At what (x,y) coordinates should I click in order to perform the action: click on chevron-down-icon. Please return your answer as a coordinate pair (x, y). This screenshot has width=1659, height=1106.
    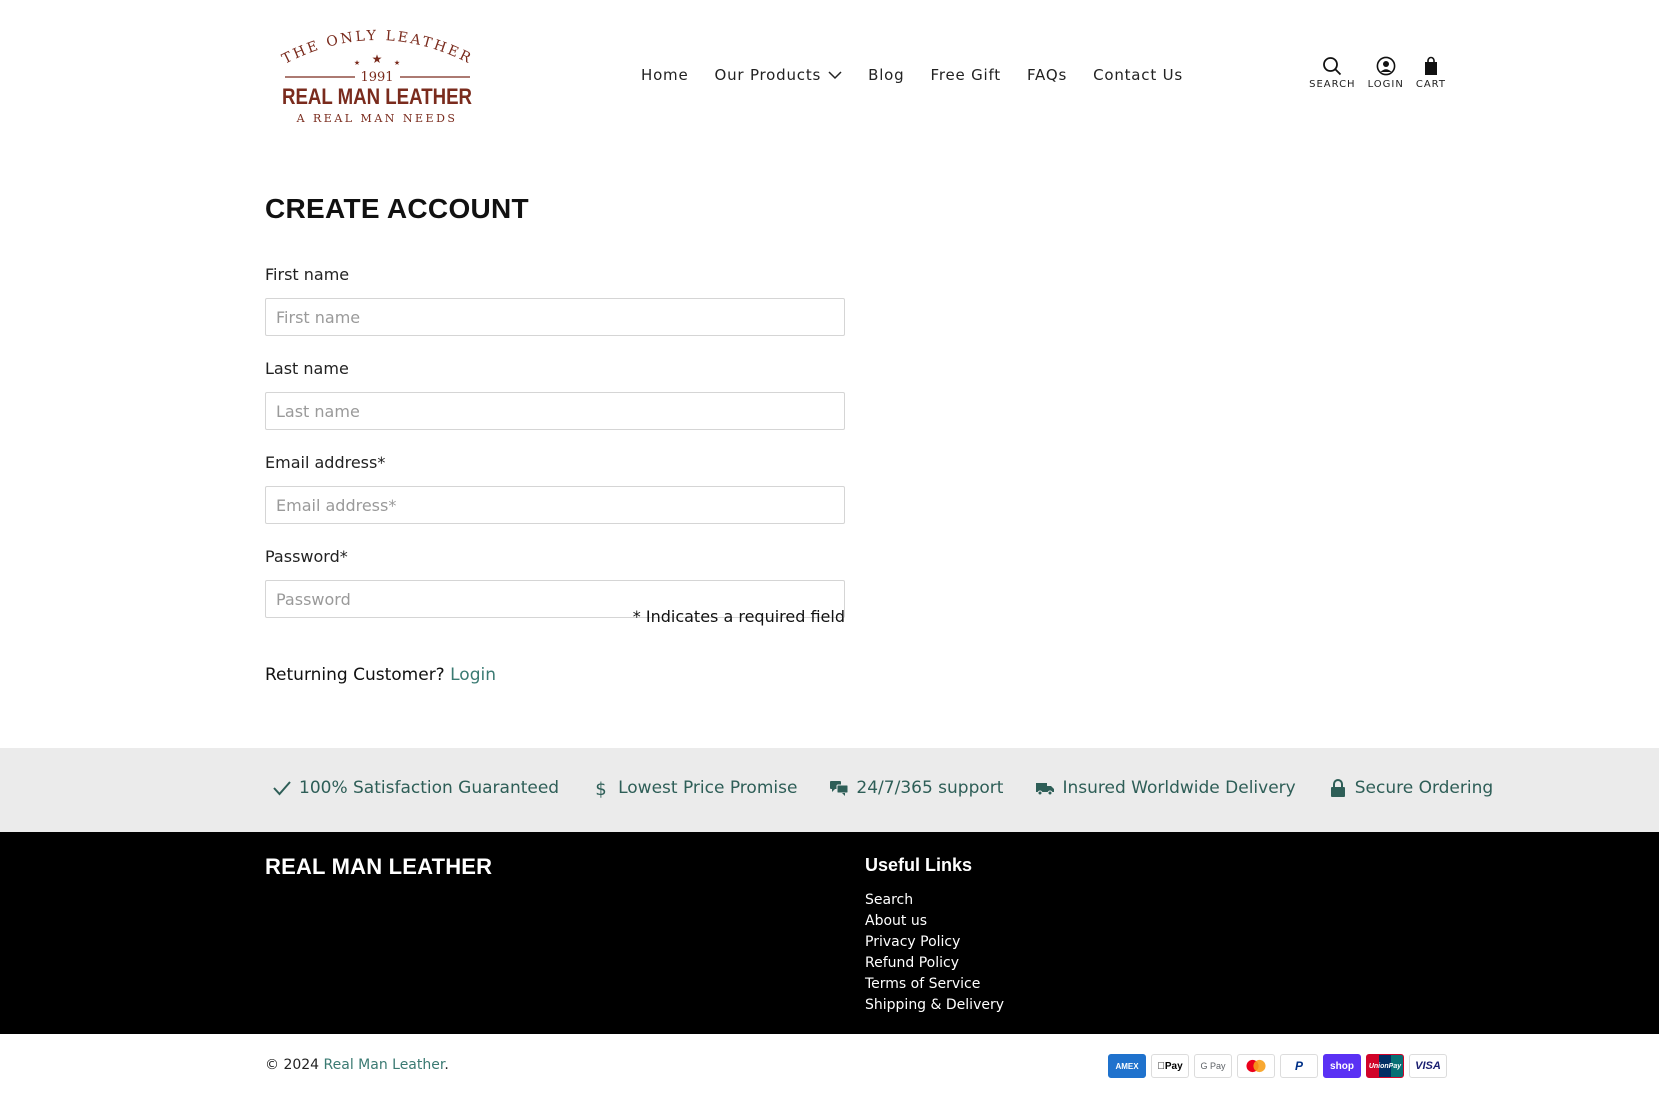
    Looking at the image, I should click on (835, 74).